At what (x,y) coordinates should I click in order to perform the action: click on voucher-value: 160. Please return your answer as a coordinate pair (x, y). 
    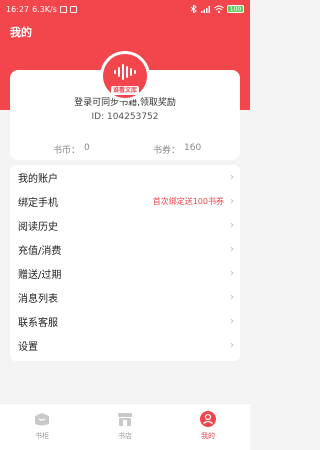
    Looking at the image, I should click on (193, 148).